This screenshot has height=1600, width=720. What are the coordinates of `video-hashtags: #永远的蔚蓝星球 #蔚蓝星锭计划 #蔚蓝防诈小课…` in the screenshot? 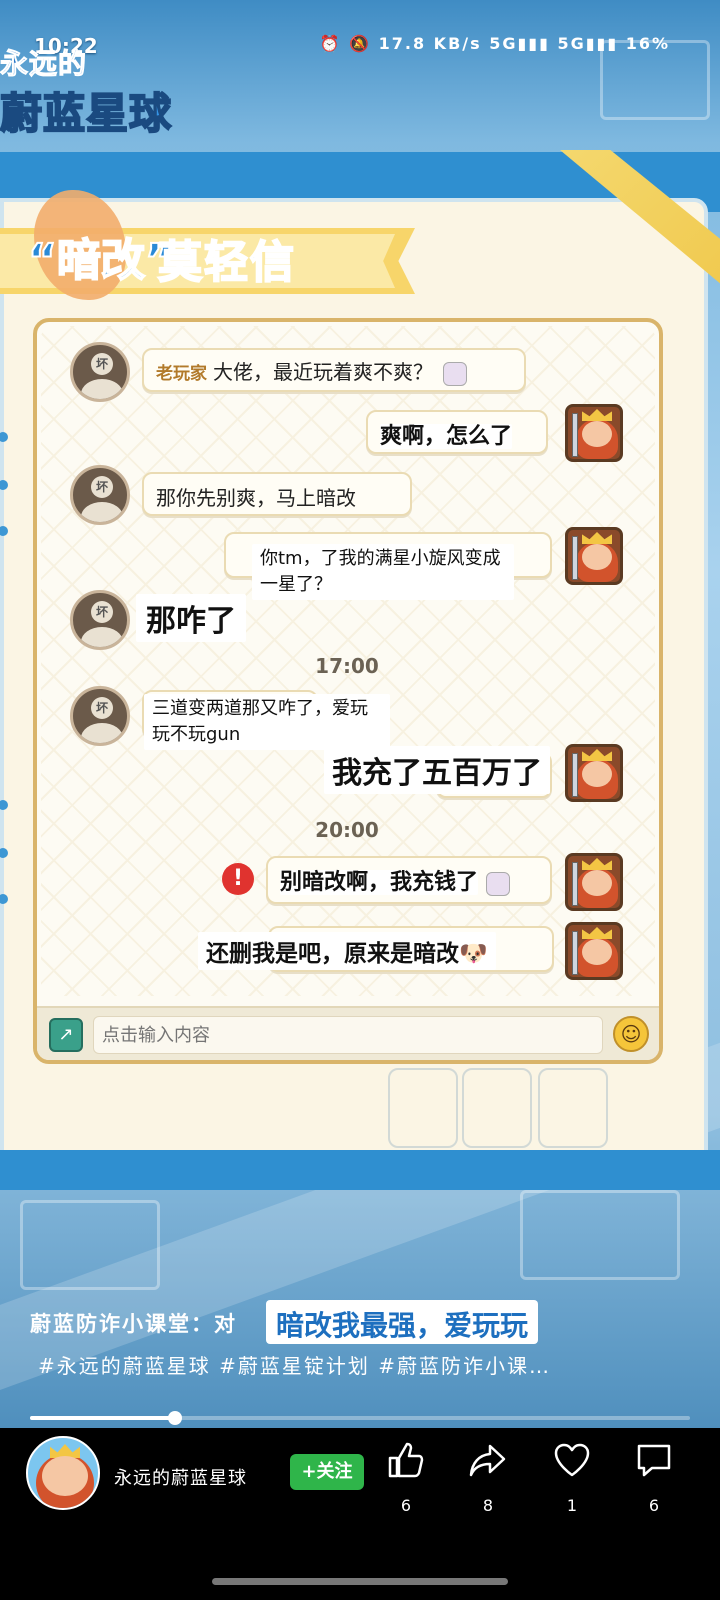 It's located at (294, 1364).